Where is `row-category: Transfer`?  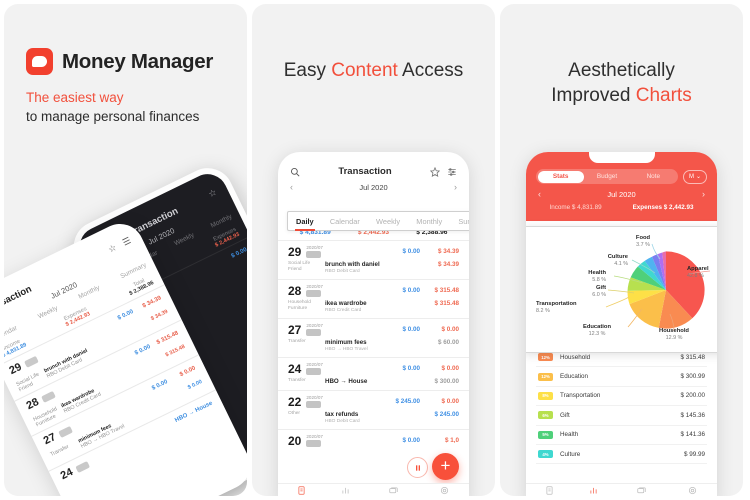 row-category: Transfer is located at coordinates (297, 341).